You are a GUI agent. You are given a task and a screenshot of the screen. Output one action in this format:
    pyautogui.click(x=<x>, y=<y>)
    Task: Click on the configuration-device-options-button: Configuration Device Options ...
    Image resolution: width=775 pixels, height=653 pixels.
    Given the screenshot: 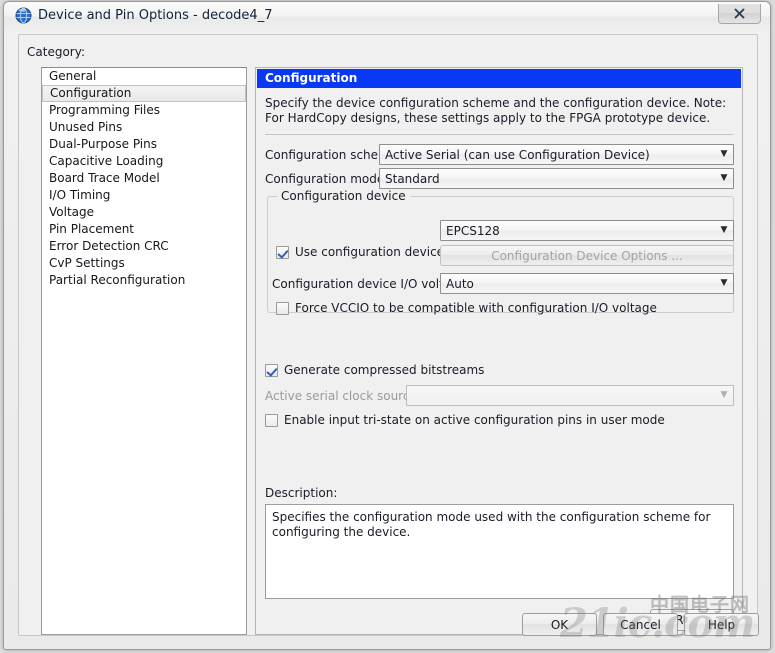 What is the action you would take?
    pyautogui.click(x=587, y=255)
    